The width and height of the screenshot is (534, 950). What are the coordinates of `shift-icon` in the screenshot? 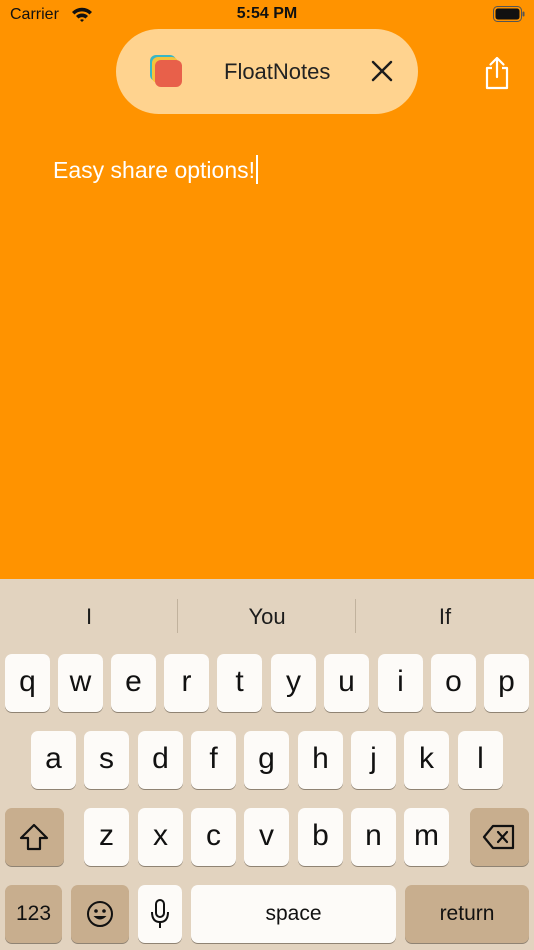 It's located at (34, 837).